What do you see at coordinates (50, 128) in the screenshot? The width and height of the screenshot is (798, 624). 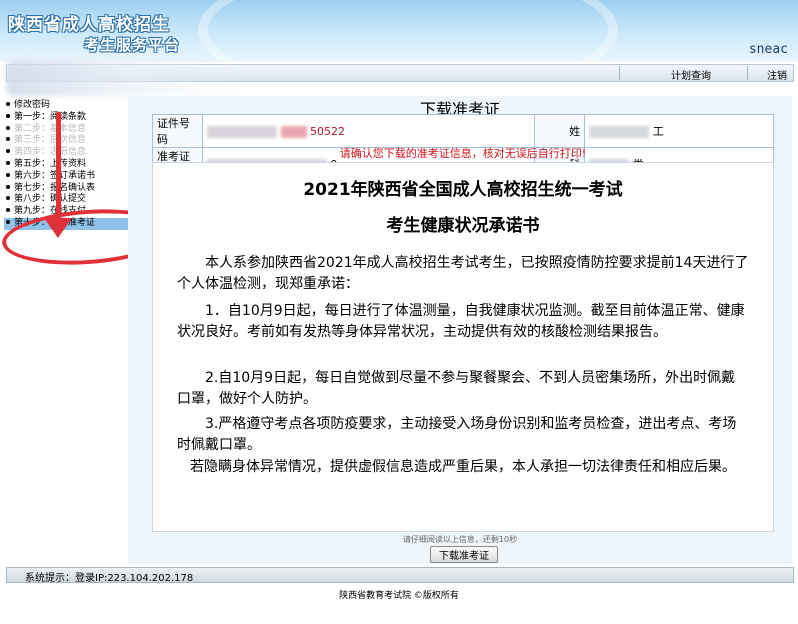 I see `sidebar-item-label: 第二步：基本信息` at bounding box center [50, 128].